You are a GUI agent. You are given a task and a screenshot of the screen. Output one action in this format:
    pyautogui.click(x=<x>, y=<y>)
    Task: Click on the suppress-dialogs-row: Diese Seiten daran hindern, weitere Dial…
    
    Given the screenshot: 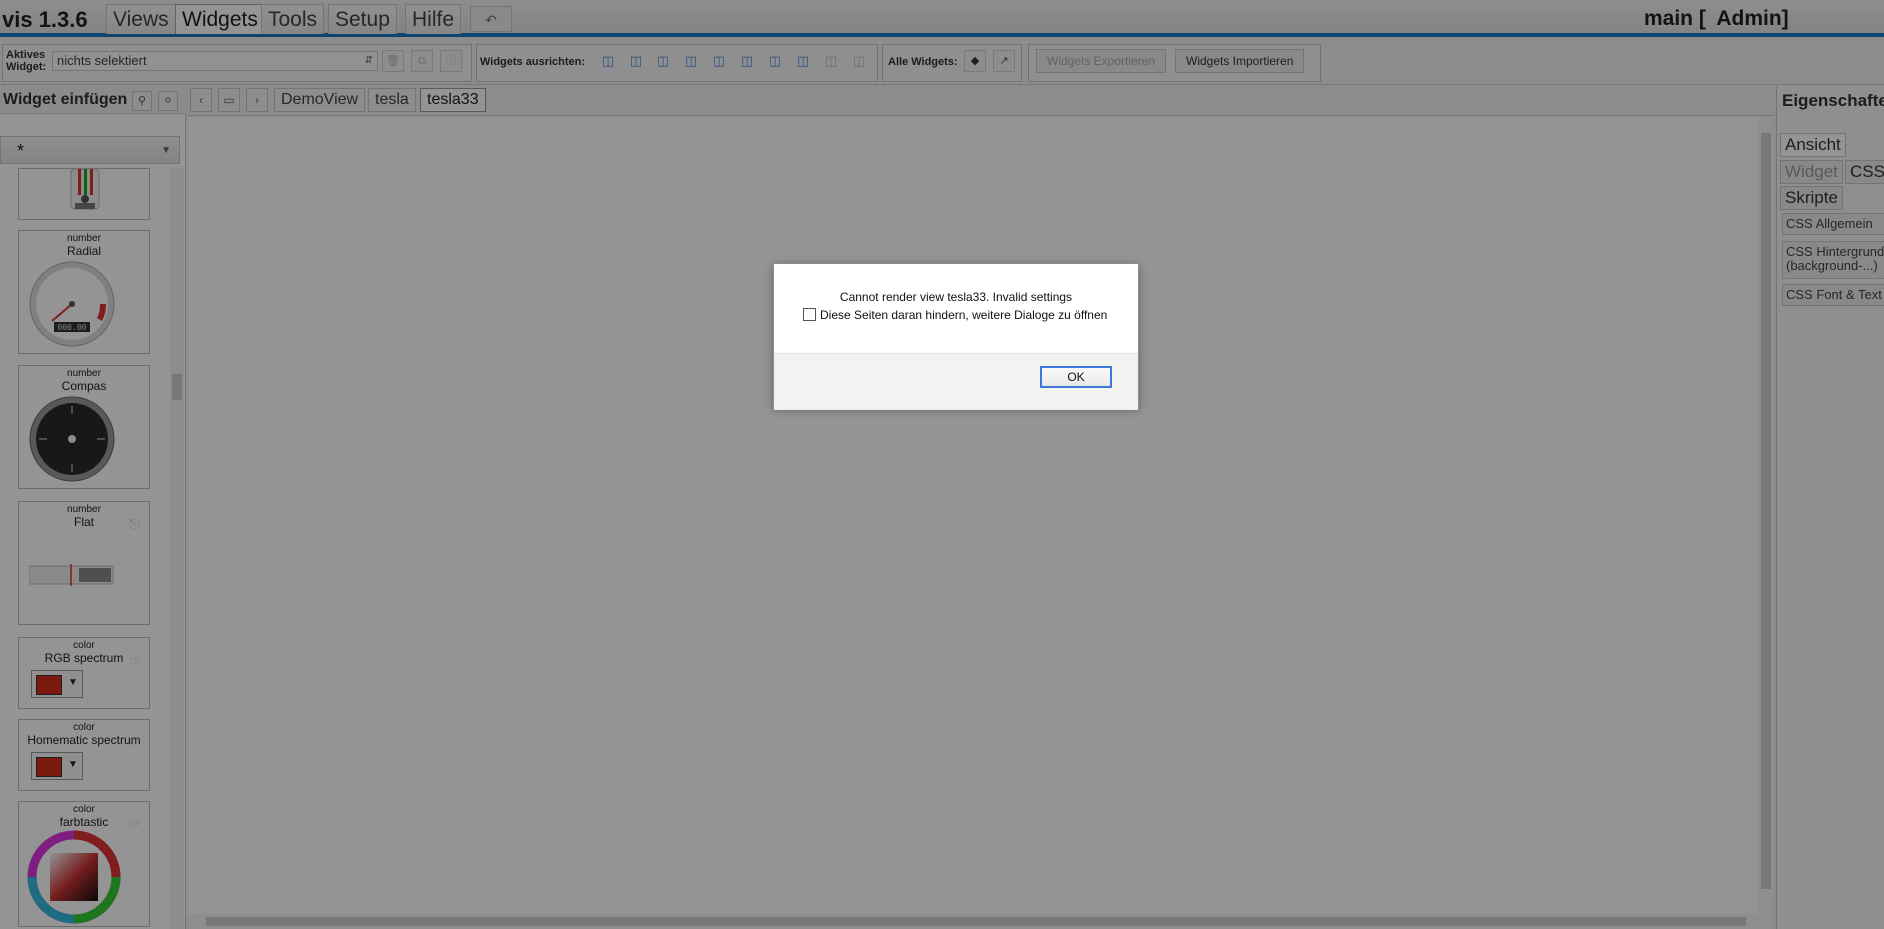 What is the action you would take?
    pyautogui.click(x=955, y=315)
    